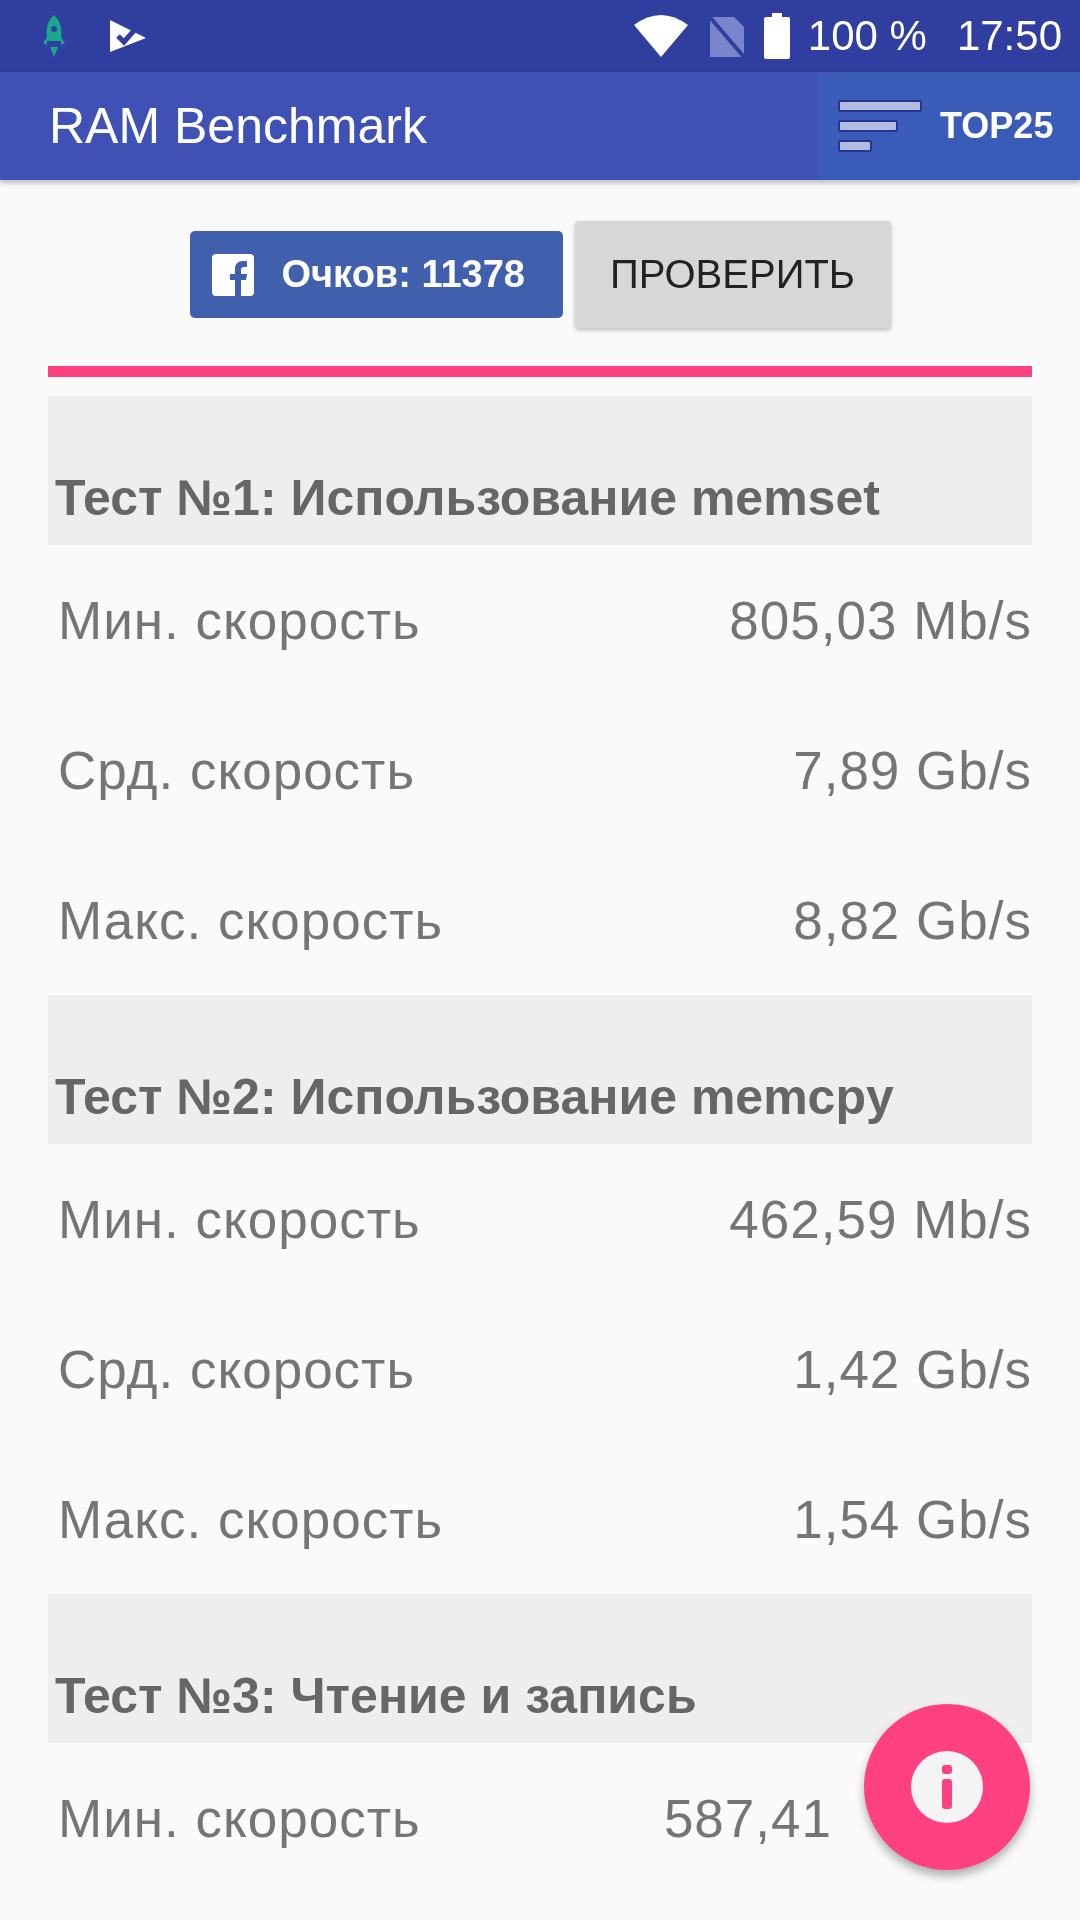 The width and height of the screenshot is (1080, 1920). What do you see at coordinates (947, 1787) in the screenshot?
I see `info-icon` at bounding box center [947, 1787].